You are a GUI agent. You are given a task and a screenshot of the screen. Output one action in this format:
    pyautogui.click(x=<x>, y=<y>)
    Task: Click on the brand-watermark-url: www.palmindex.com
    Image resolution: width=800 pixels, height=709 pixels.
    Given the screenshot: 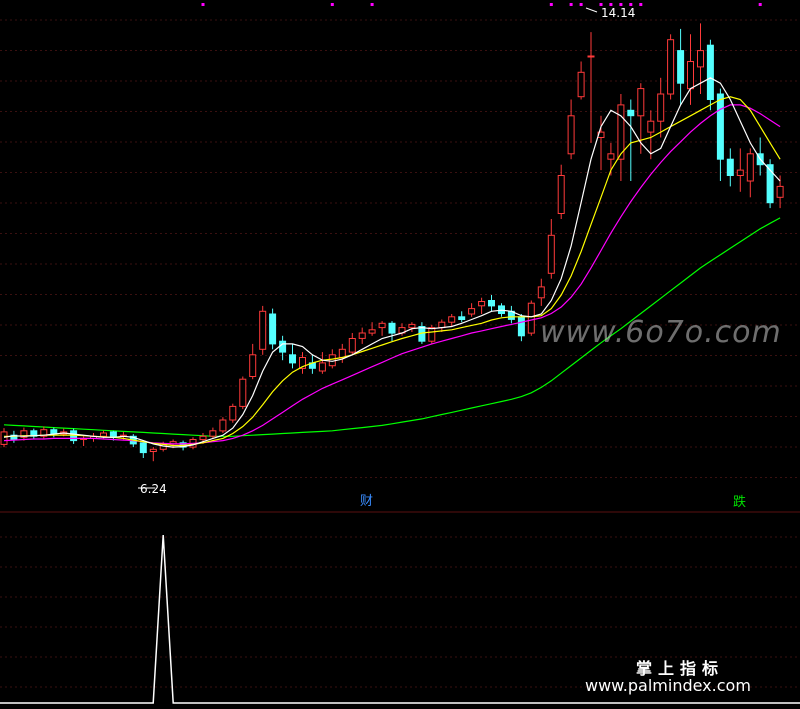 What is the action you would take?
    pyautogui.click(x=668, y=685)
    